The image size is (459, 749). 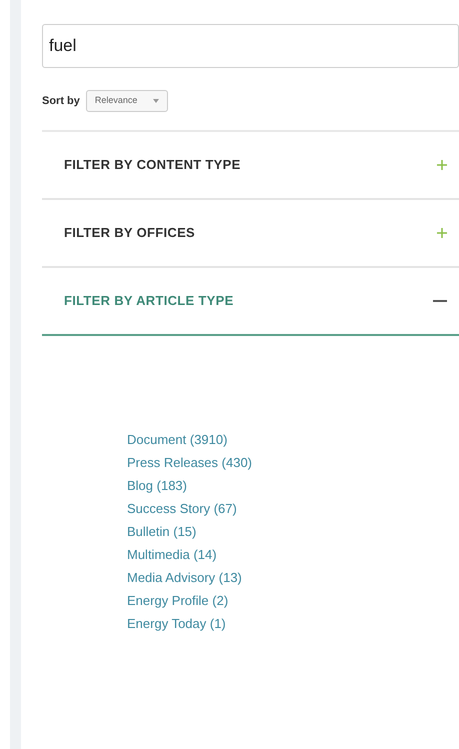 I want to click on filter-header: FILTER BY CONTENT TYPE, so click(x=250, y=166).